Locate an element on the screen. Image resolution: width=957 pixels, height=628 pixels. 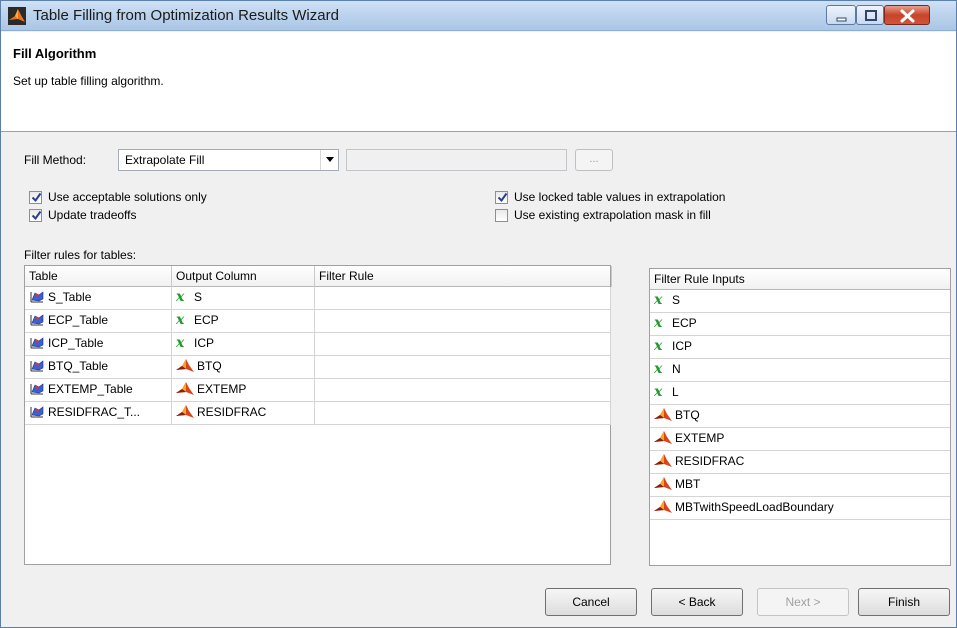
input-cell: EXTEMP is located at coordinates (800, 439).